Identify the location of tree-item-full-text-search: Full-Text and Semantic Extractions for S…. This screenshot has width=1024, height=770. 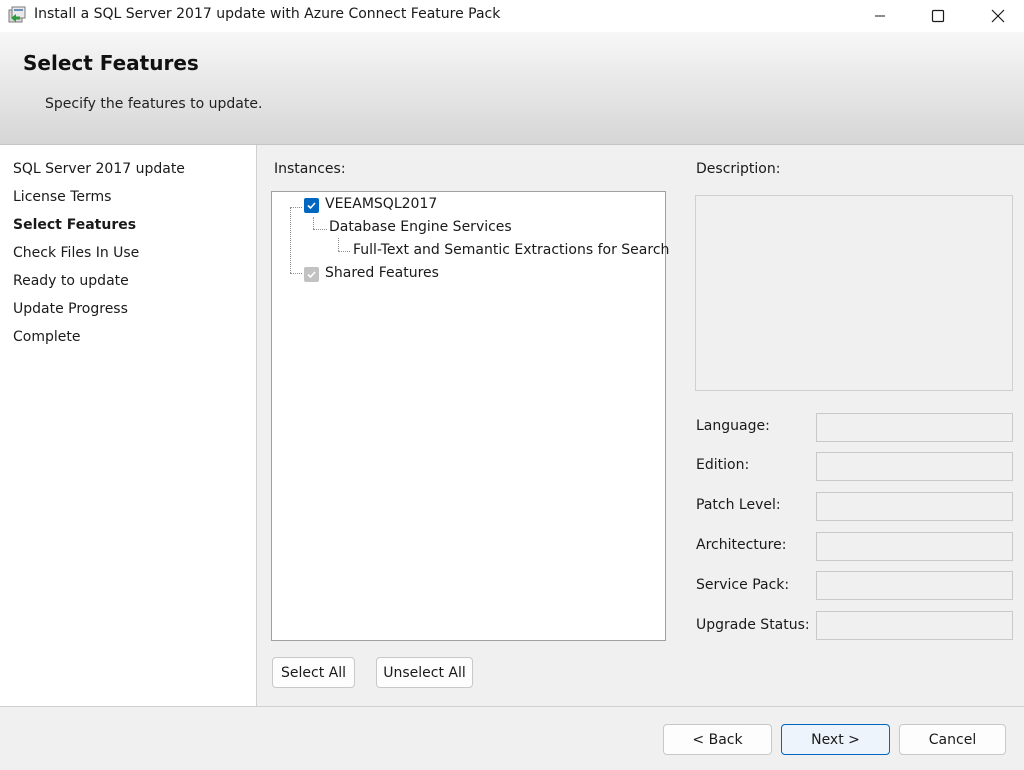
(511, 250).